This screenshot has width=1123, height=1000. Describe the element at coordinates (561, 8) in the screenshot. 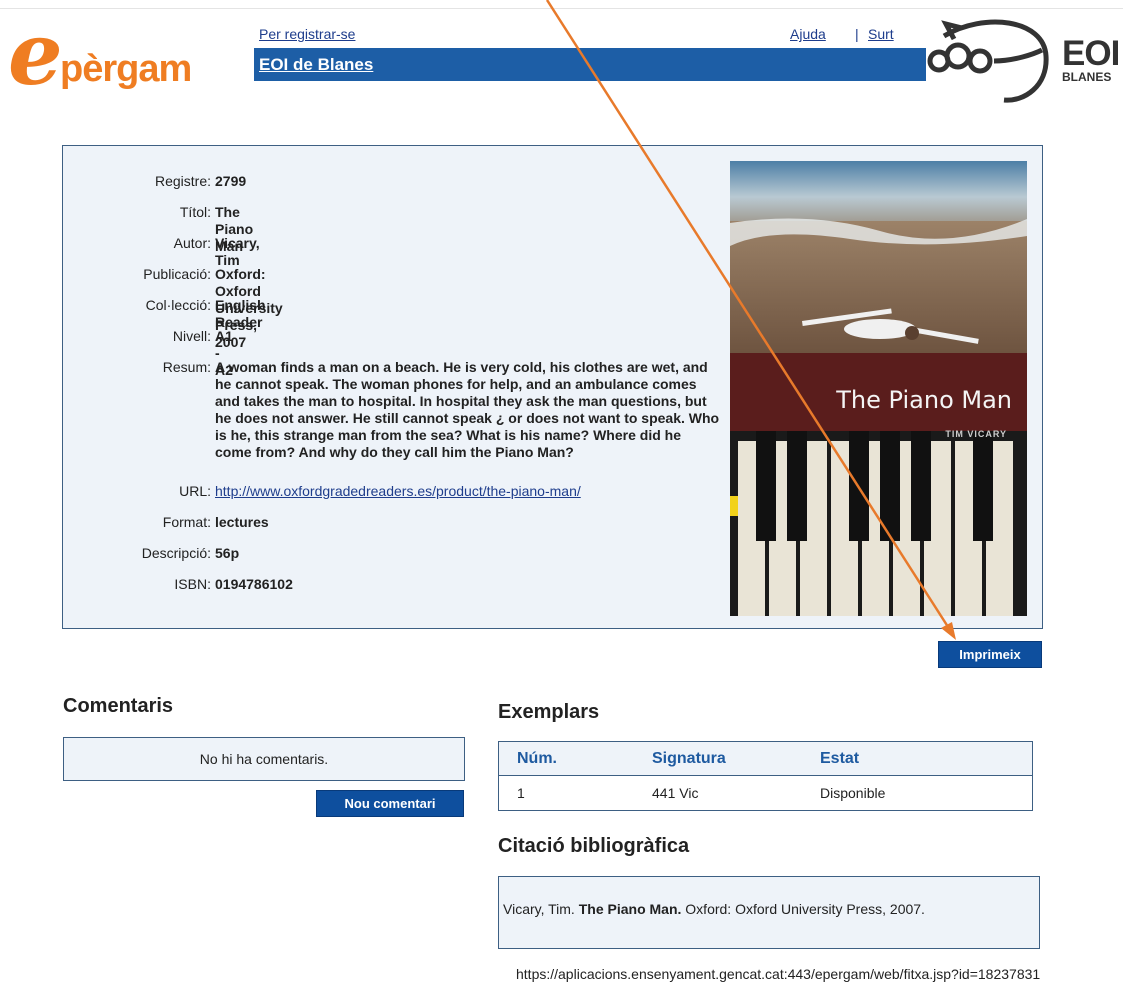

I see `top-divider` at that location.